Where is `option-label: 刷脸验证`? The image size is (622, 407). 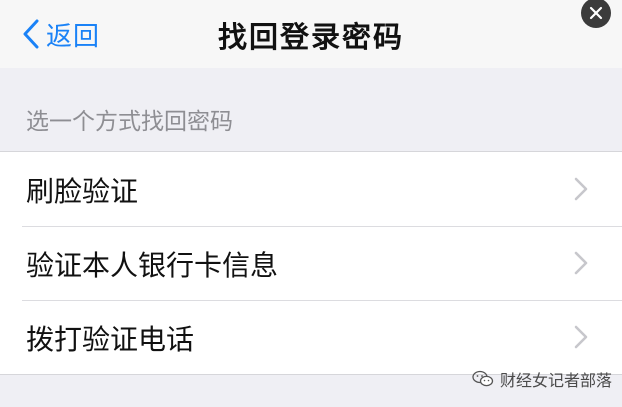
option-label: 刷脸验证 is located at coordinates (82, 191).